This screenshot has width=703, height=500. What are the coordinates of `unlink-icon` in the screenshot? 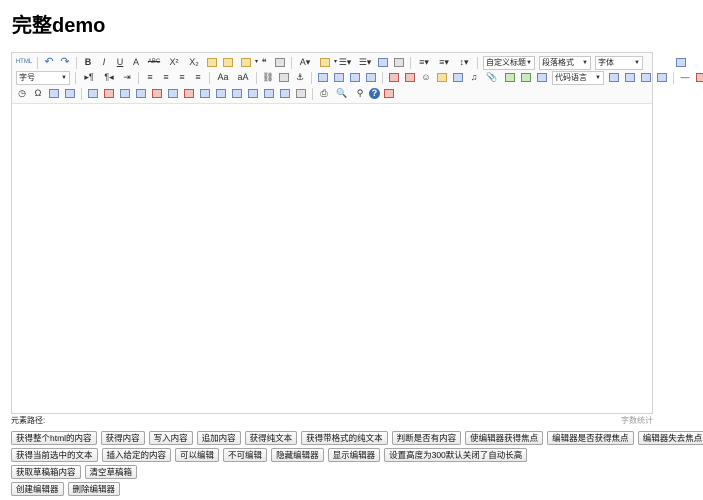 It's located at (284, 77).